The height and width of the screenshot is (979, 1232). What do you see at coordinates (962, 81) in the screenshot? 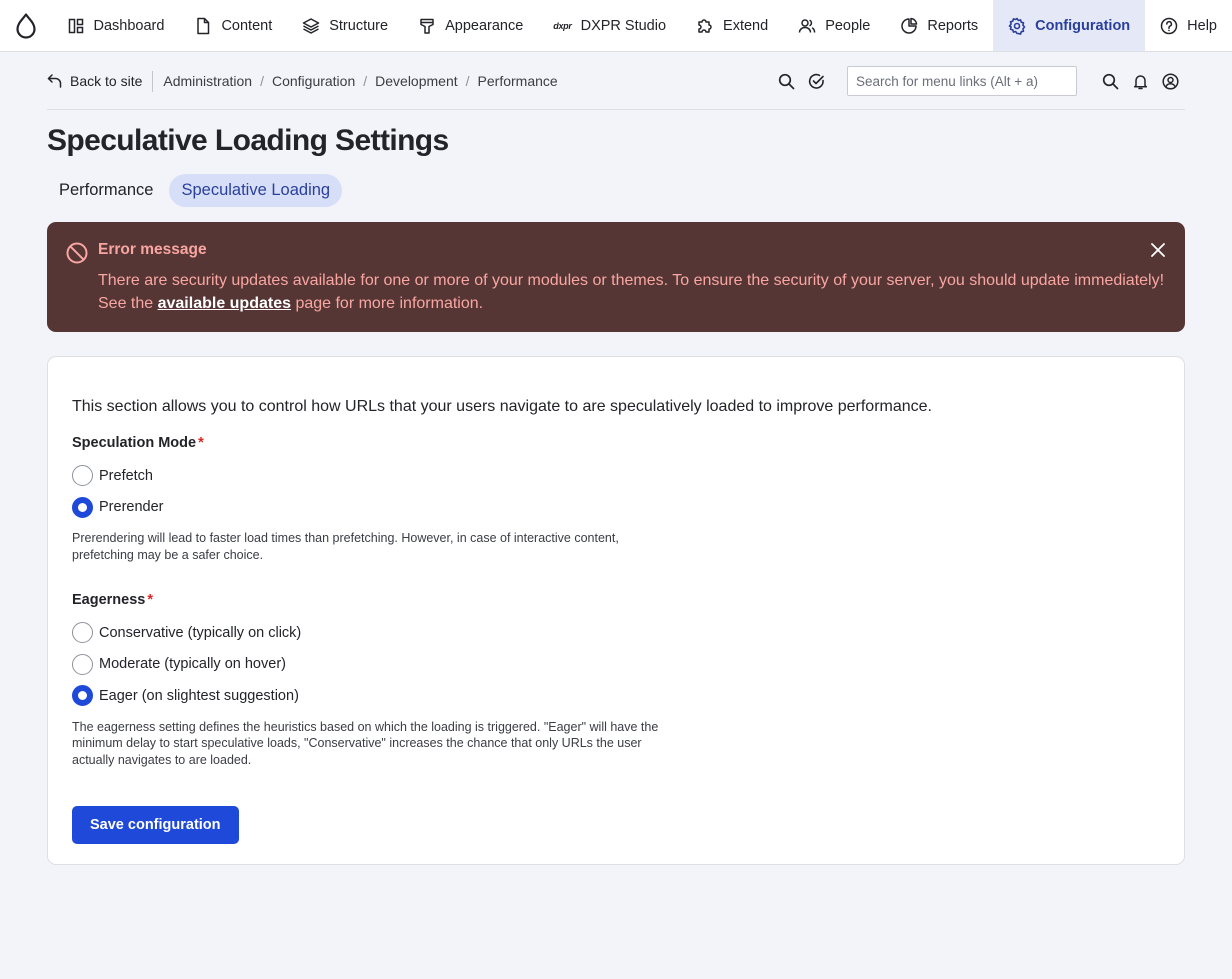
I see `menu-links-search-input` at bounding box center [962, 81].